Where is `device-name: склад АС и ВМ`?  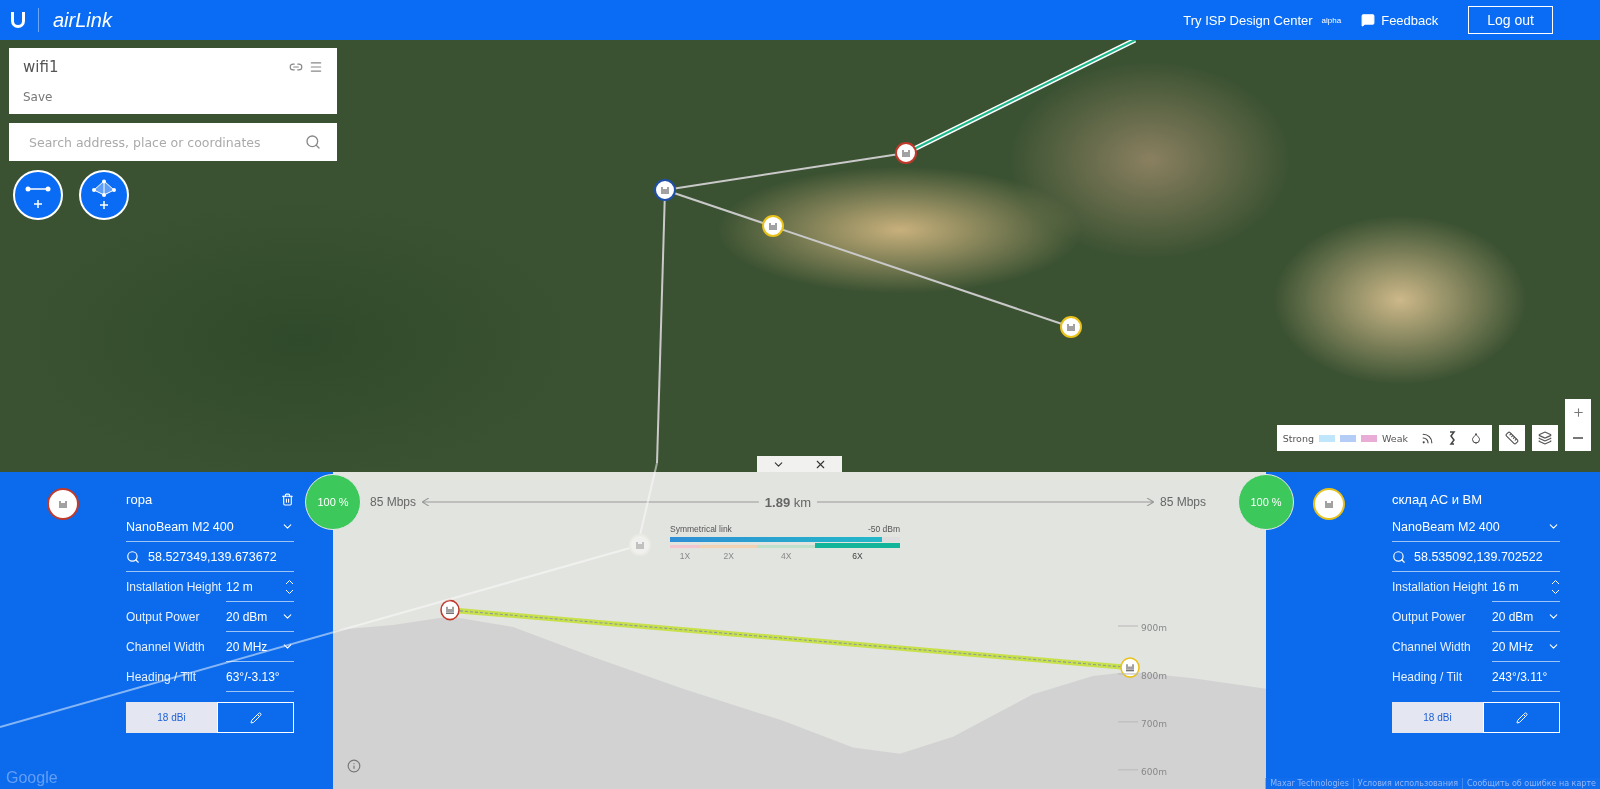 device-name: склад АС и ВМ is located at coordinates (1437, 499).